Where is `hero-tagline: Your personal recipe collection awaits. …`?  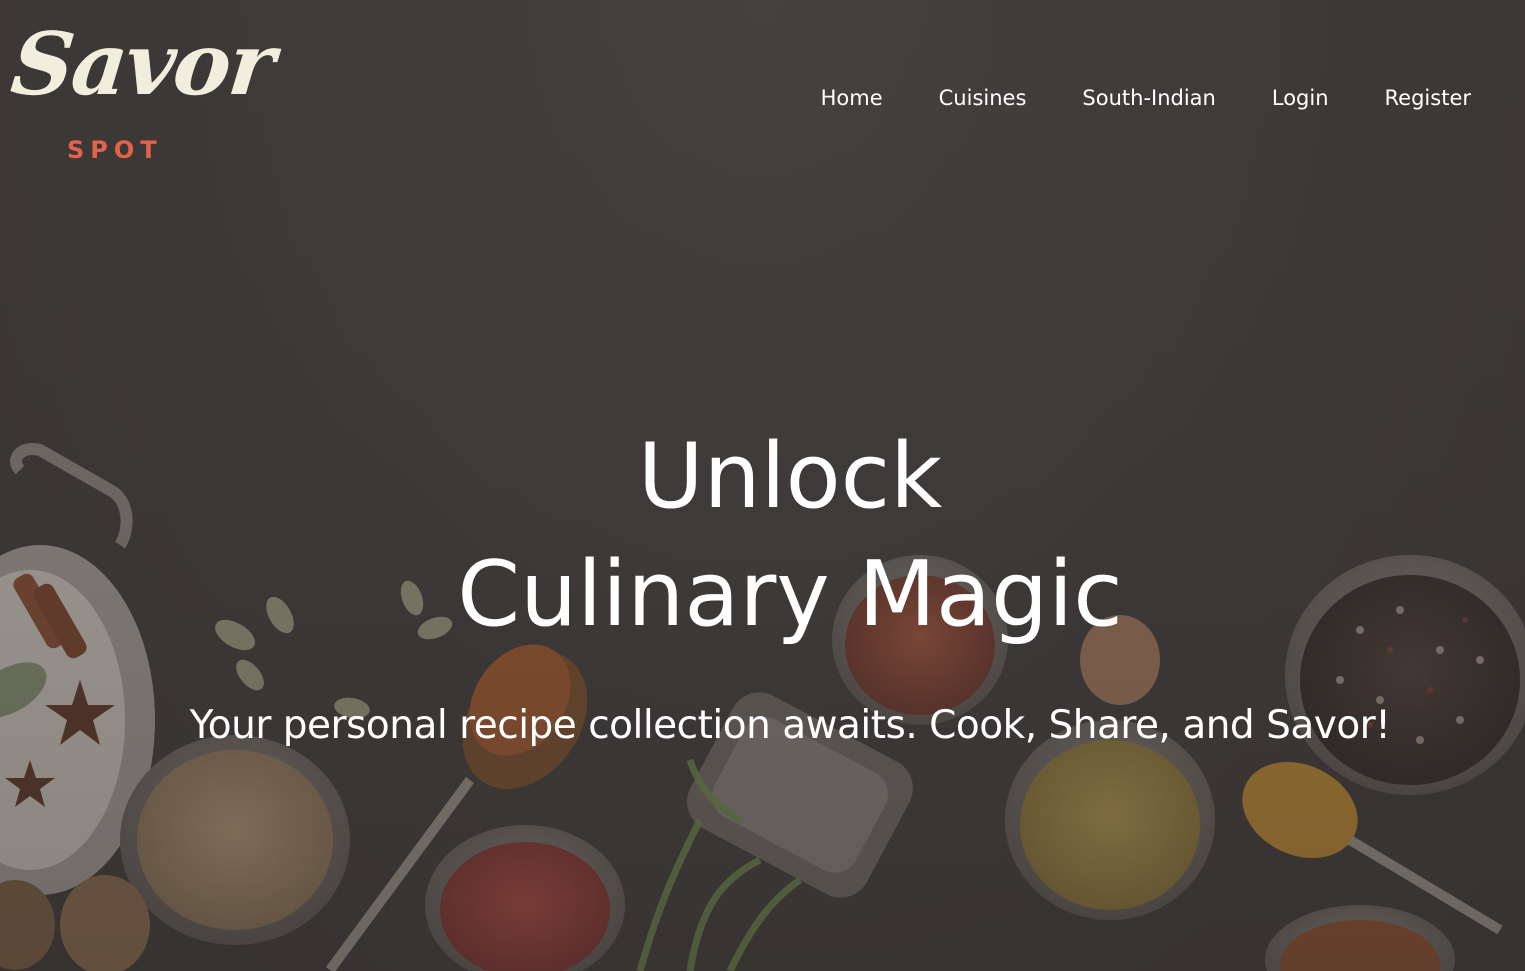 hero-tagline: Your personal recipe collection awaits. … is located at coordinates (790, 725).